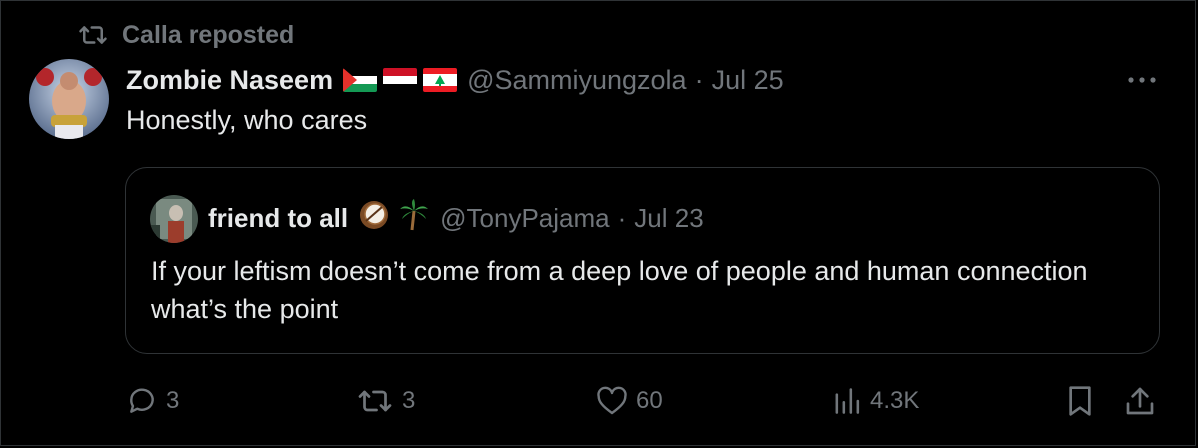  Describe the element at coordinates (414, 218) in the screenshot. I see `palm-tree-emoji-icon` at that location.